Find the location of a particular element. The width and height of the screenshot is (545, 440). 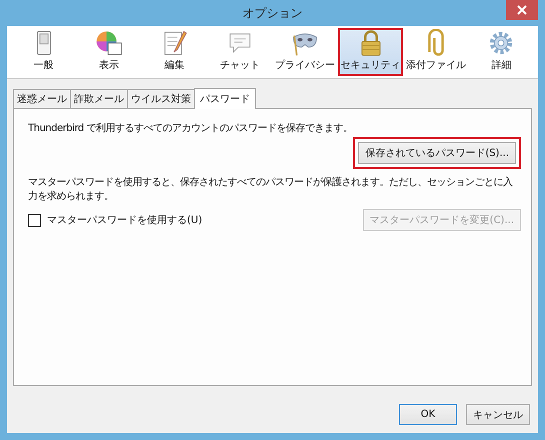

toolbar-button: 一般 is located at coordinates (43, 52).